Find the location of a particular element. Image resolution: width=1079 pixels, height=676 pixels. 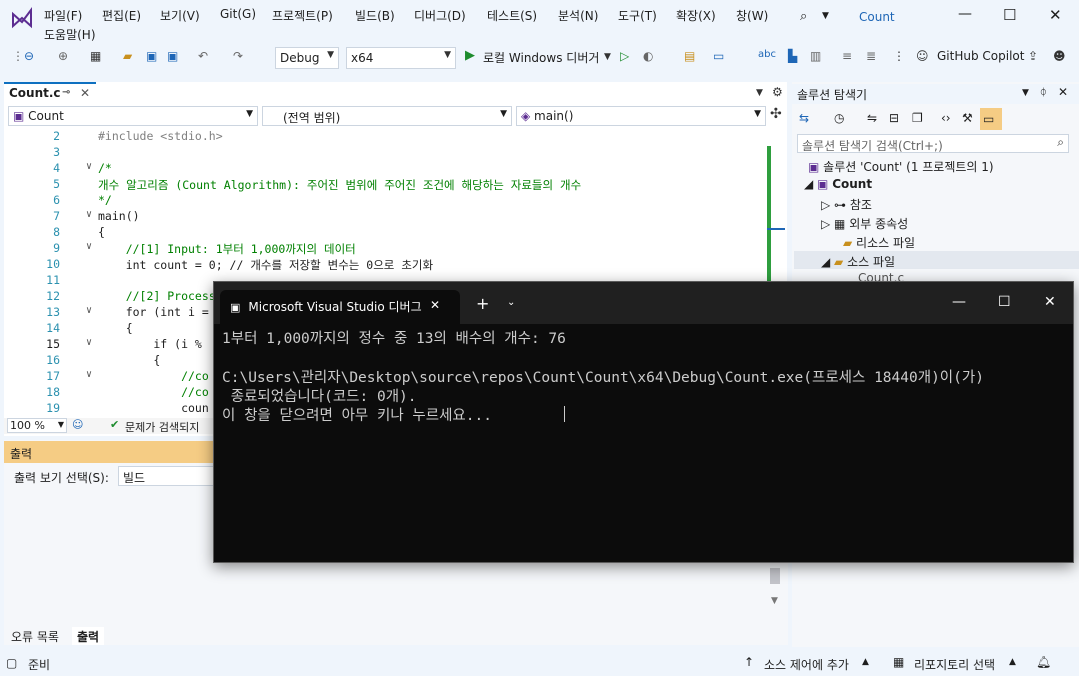

tree-source-files: ◢ ▰ 소스 파일 is located at coordinates (858, 261).